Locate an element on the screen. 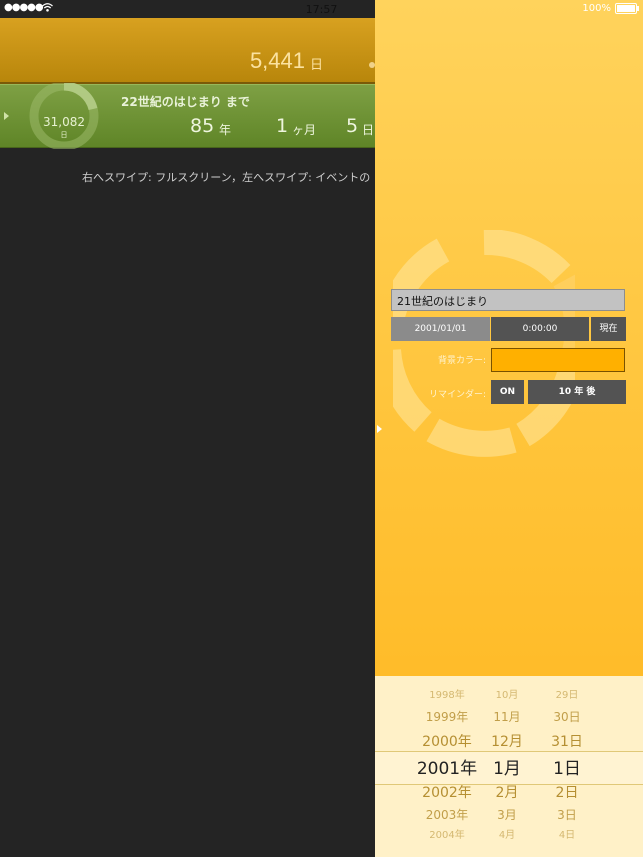 This screenshot has width=643, height=857. picker-day-option: 2日 is located at coordinates (567, 792).